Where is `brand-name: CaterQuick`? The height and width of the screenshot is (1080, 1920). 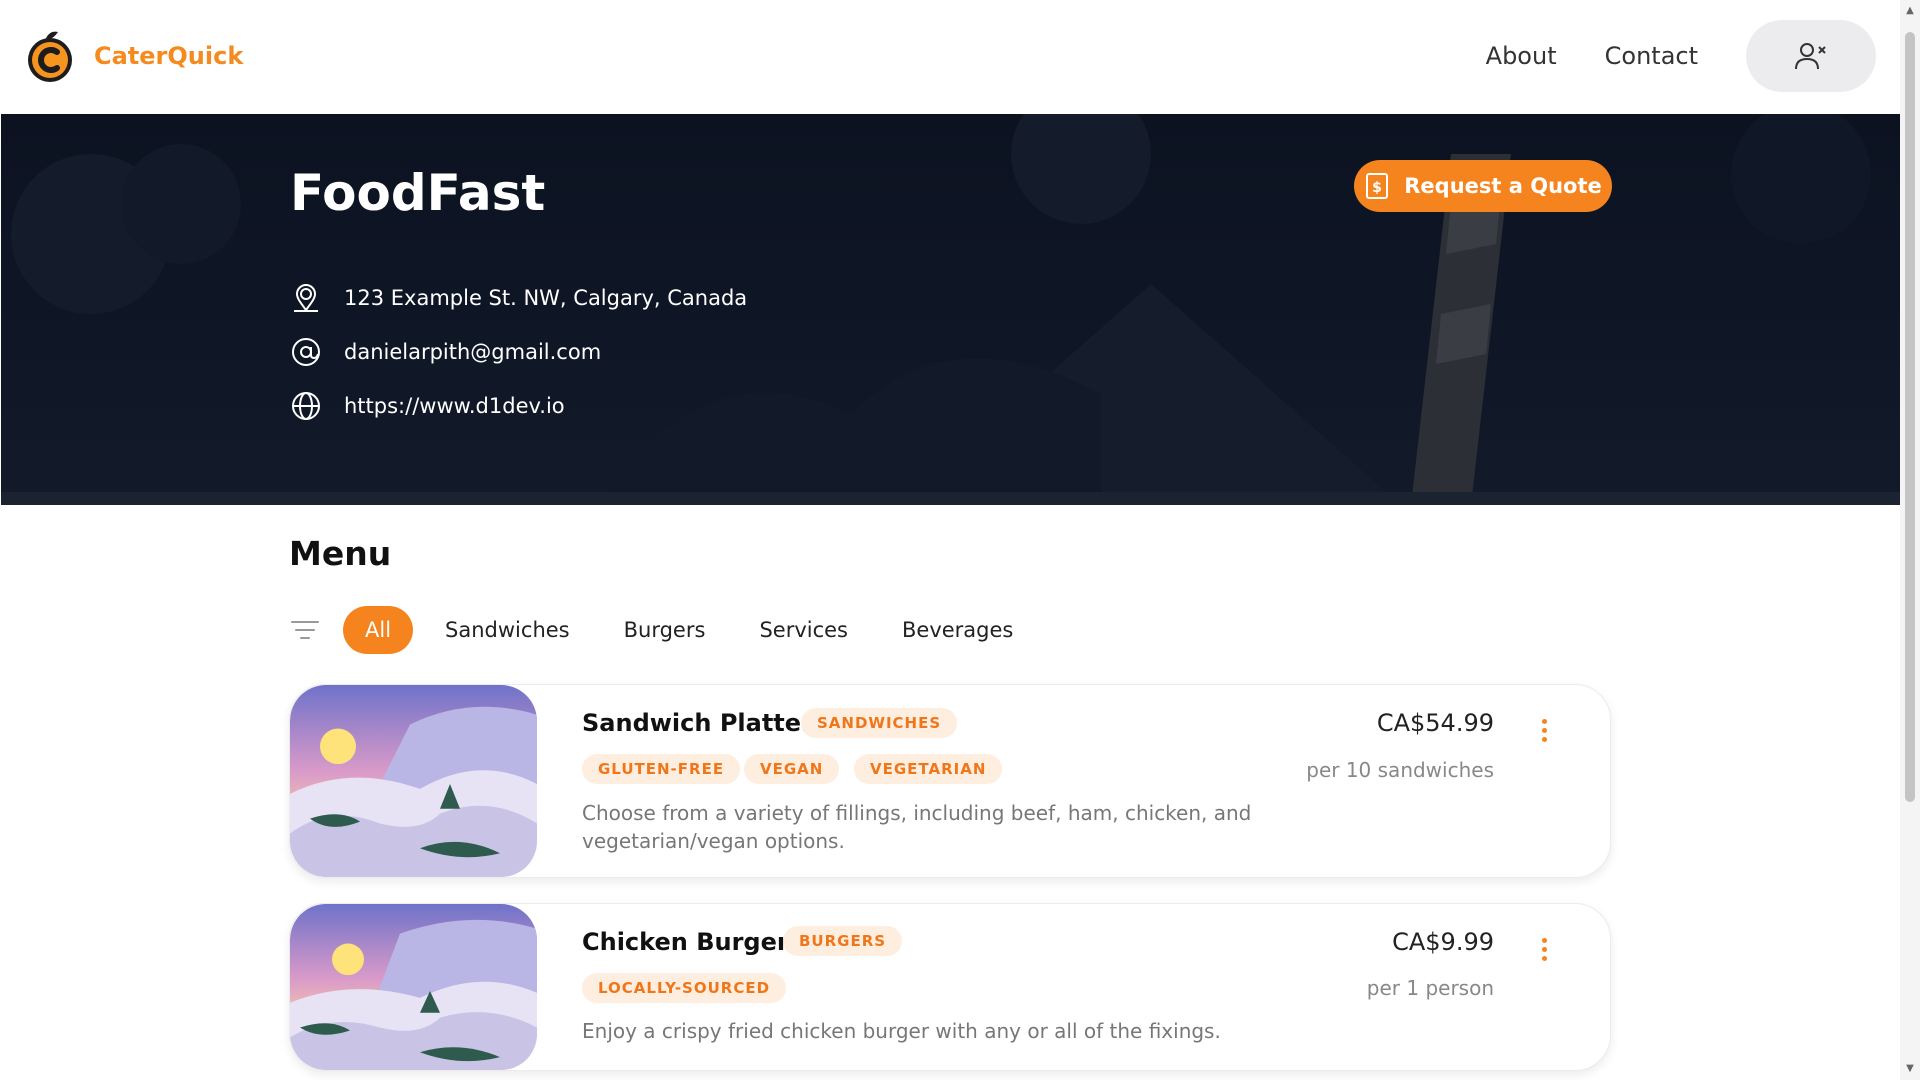 brand-name: CaterQuick is located at coordinates (169, 56).